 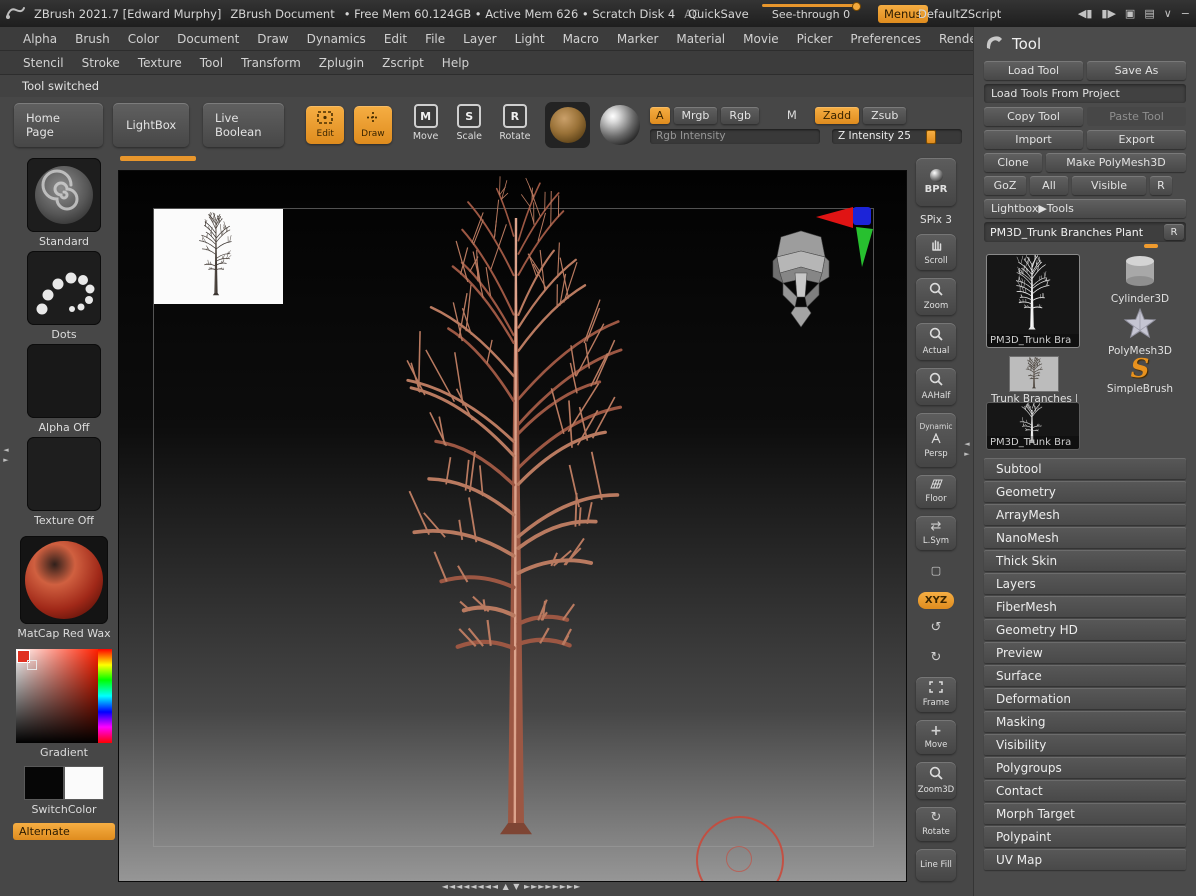 I want to click on menu-item: Texture, so click(x=160, y=63).